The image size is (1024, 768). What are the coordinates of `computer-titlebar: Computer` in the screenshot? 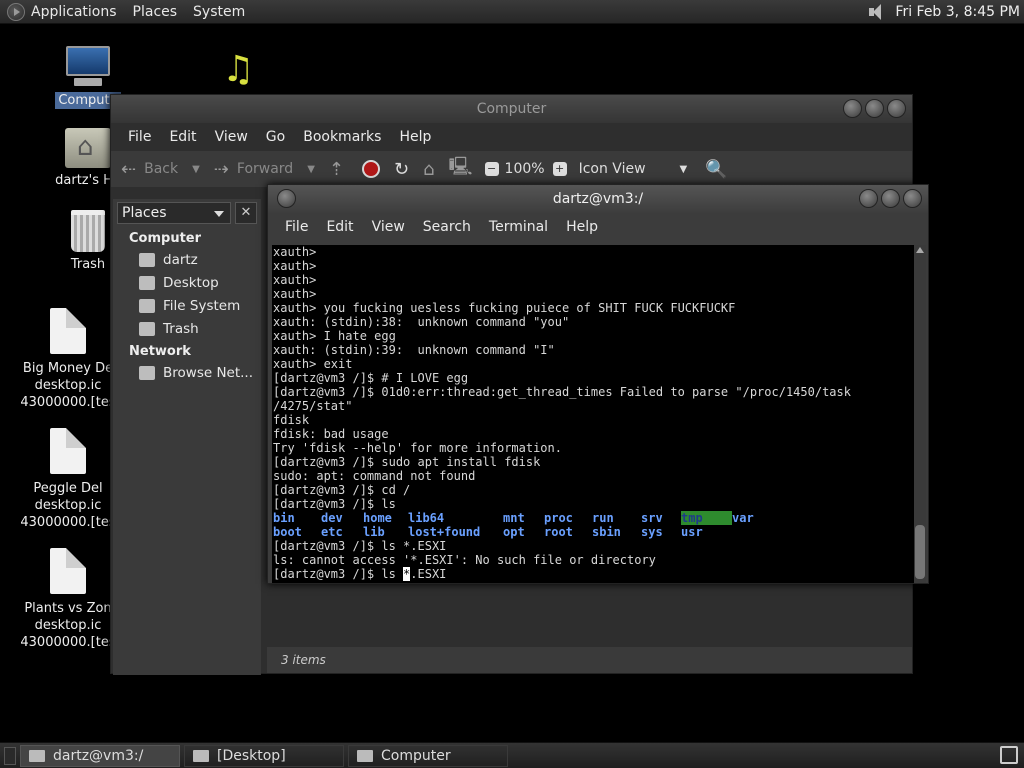 It's located at (511, 109).